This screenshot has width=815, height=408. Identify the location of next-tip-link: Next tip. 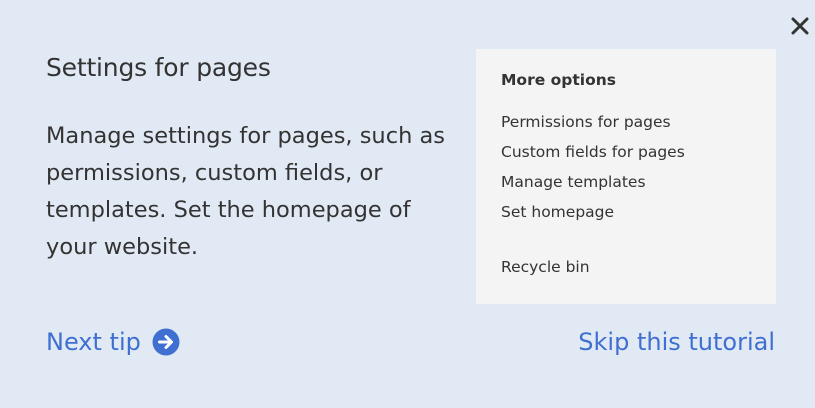
(113, 342).